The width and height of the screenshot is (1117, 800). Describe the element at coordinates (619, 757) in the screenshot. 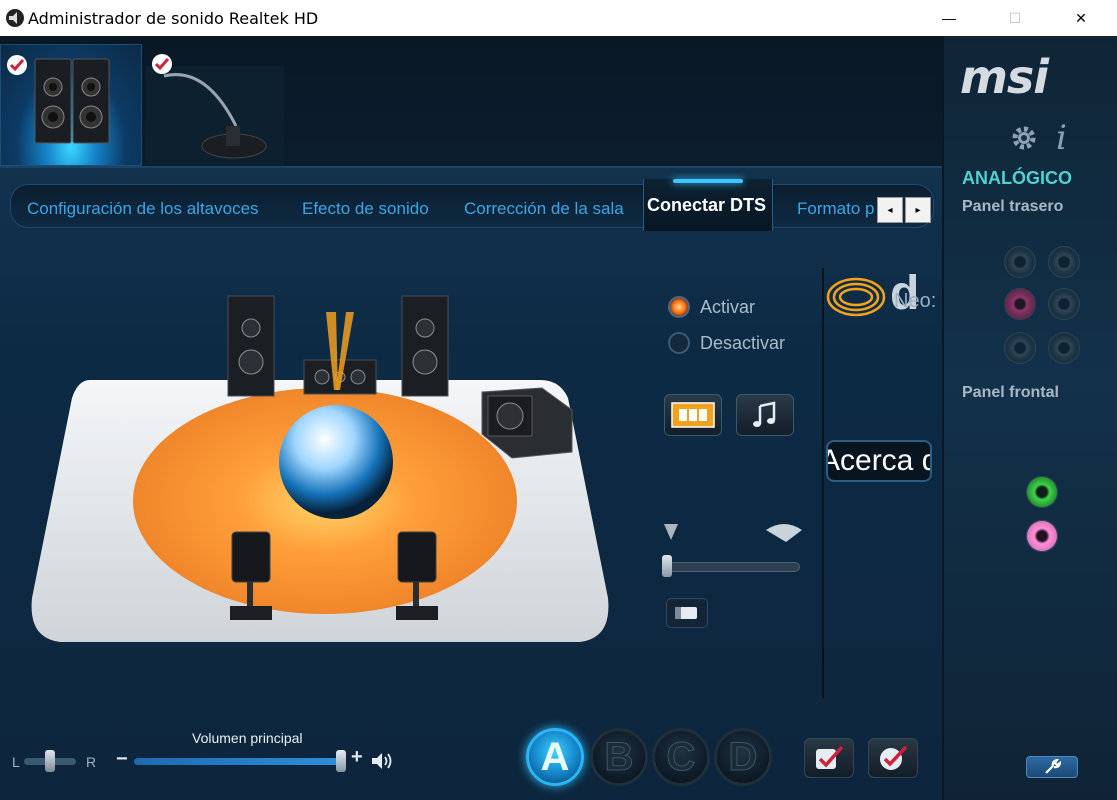

I see `profile-b-button: B` at that location.